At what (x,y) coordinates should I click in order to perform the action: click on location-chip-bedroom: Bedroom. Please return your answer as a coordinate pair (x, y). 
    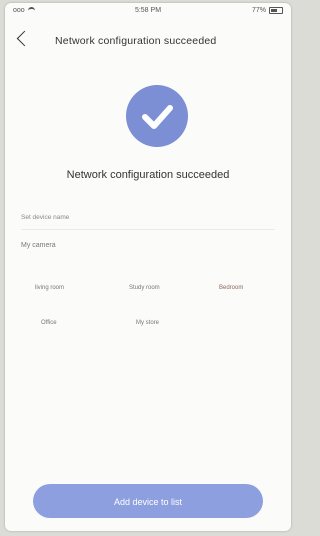
    Looking at the image, I should click on (231, 288).